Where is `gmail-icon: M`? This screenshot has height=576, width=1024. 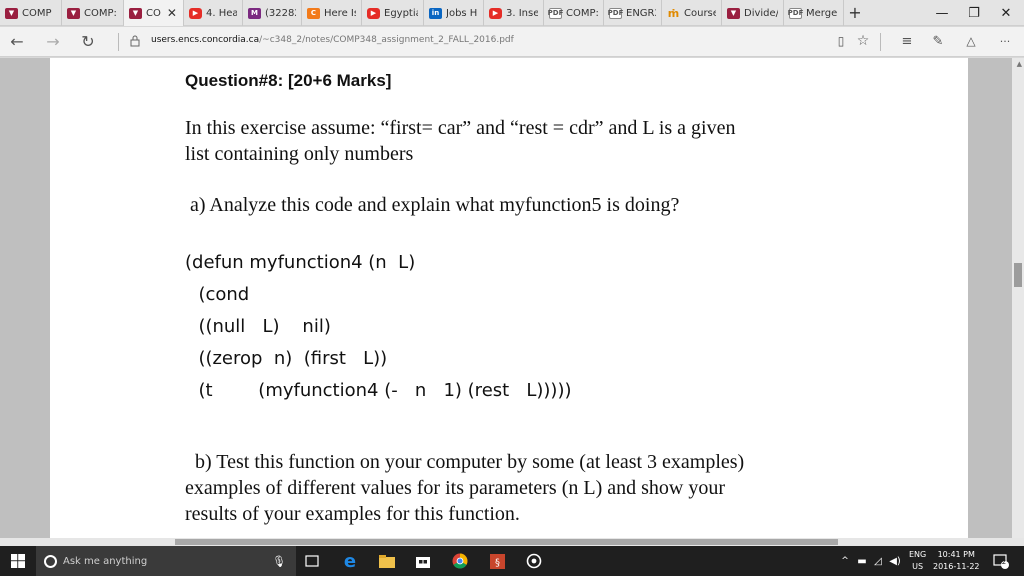
gmail-icon: M is located at coordinates (254, 13).